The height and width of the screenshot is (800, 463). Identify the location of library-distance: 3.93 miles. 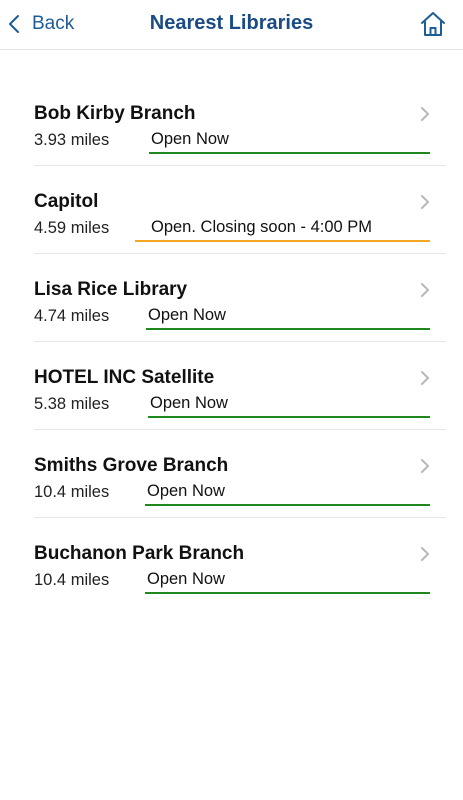
(72, 140).